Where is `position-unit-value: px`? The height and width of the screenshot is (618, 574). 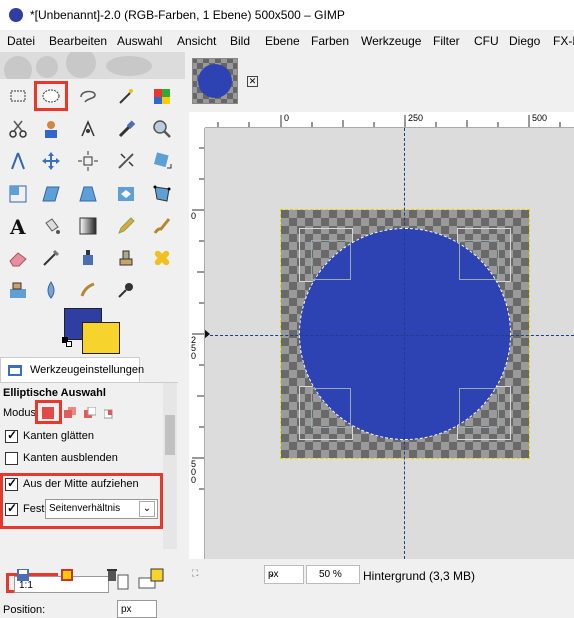
position-unit-value: px is located at coordinates (126, 609).